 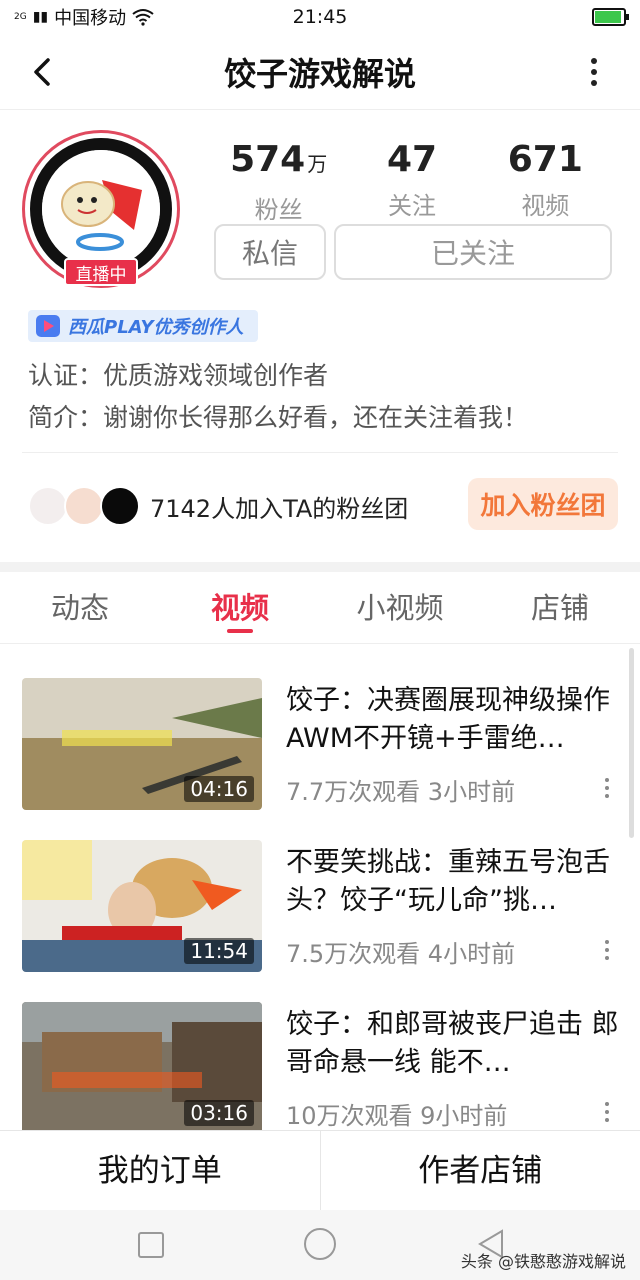 What do you see at coordinates (240, 607) in the screenshot?
I see `tab-videos: 视频` at bounding box center [240, 607].